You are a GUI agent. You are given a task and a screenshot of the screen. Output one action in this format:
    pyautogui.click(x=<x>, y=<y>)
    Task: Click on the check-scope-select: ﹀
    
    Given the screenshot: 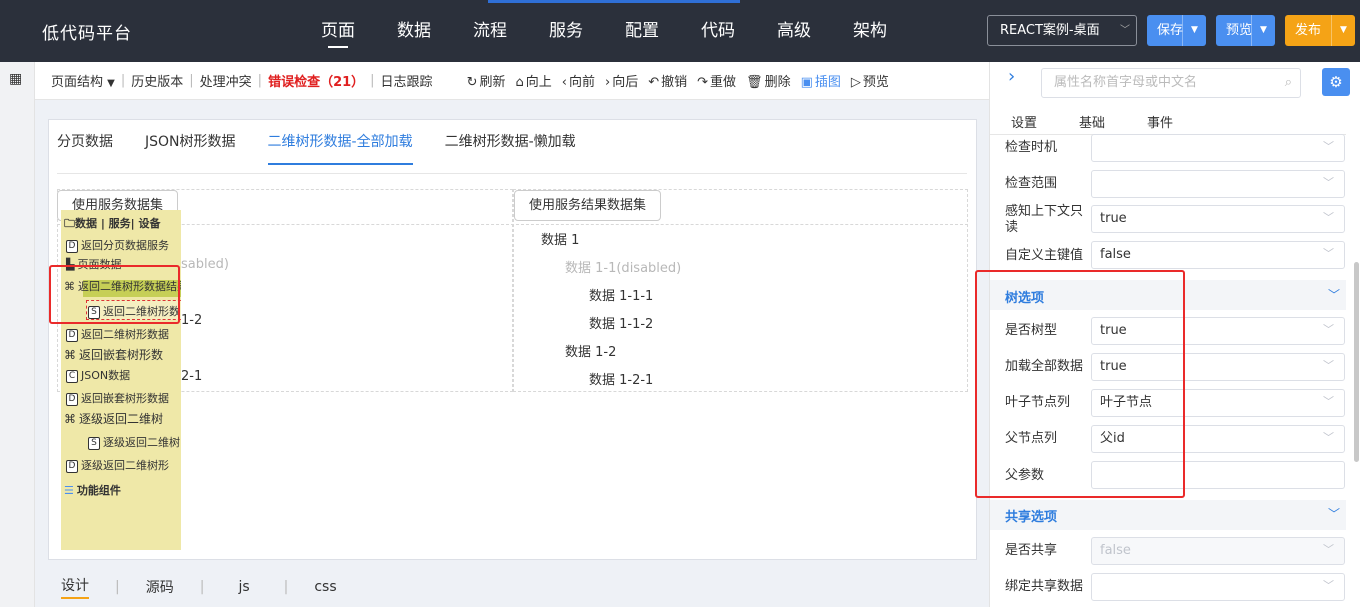 What is the action you would take?
    pyautogui.click(x=1218, y=184)
    